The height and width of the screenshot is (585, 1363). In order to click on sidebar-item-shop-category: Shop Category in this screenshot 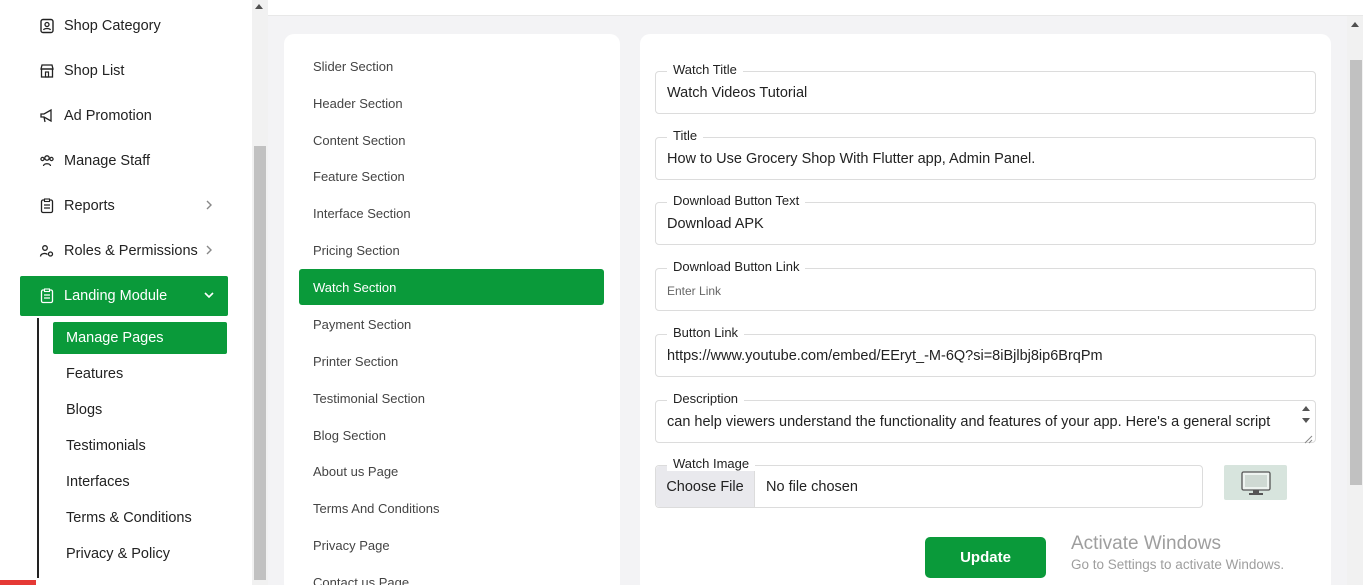, I will do `click(124, 26)`.